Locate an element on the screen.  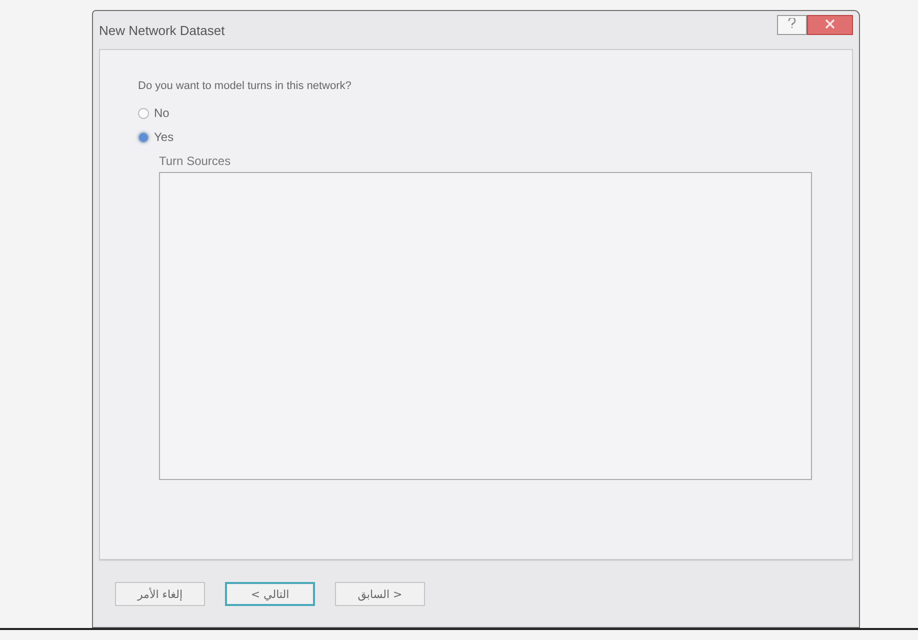
radio-option: Yes is located at coordinates (475, 137).